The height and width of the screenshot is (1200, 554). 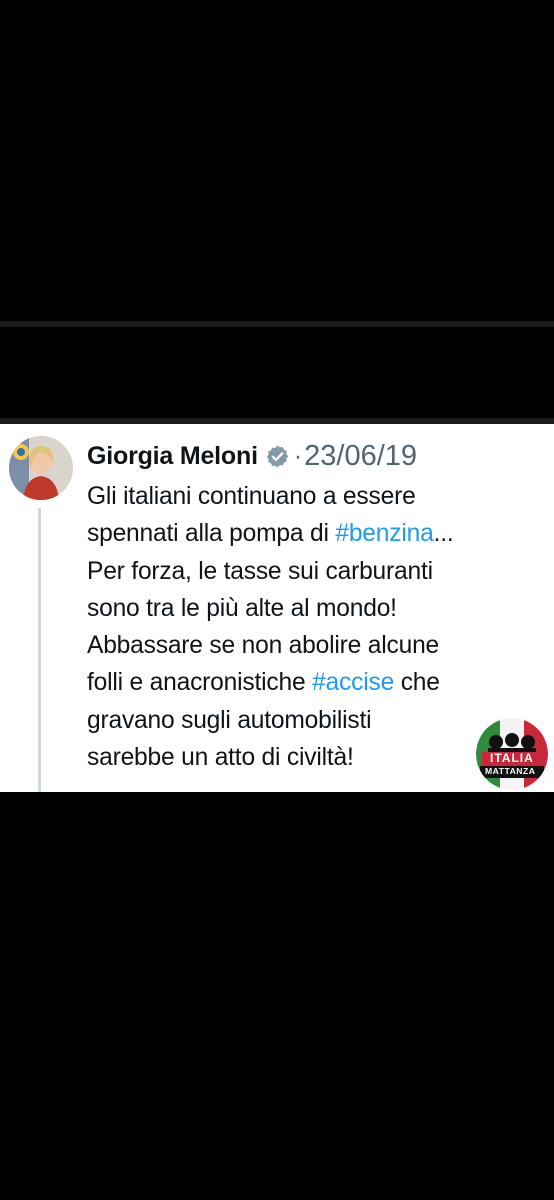 I want to click on top-divider, so click(x=277, y=324).